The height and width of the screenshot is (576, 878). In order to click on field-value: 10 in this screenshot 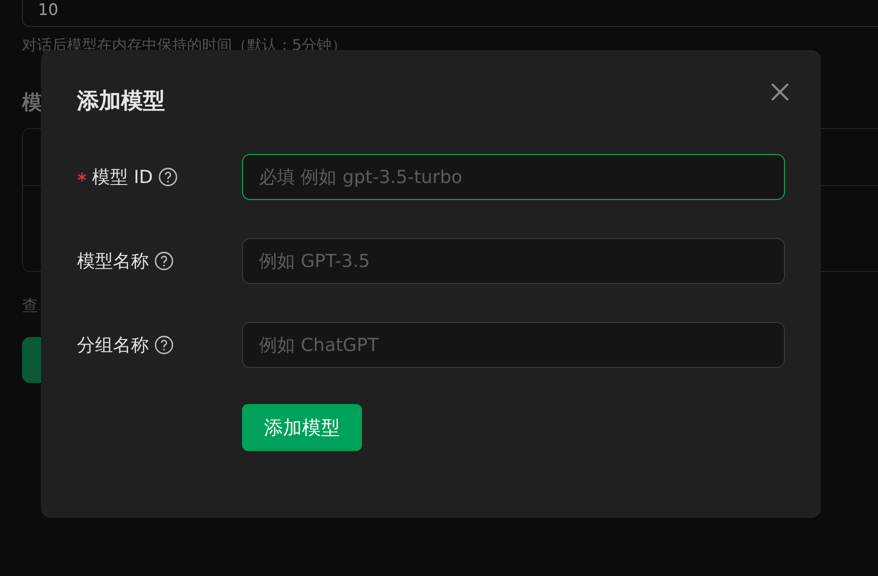, I will do `click(48, 10)`.